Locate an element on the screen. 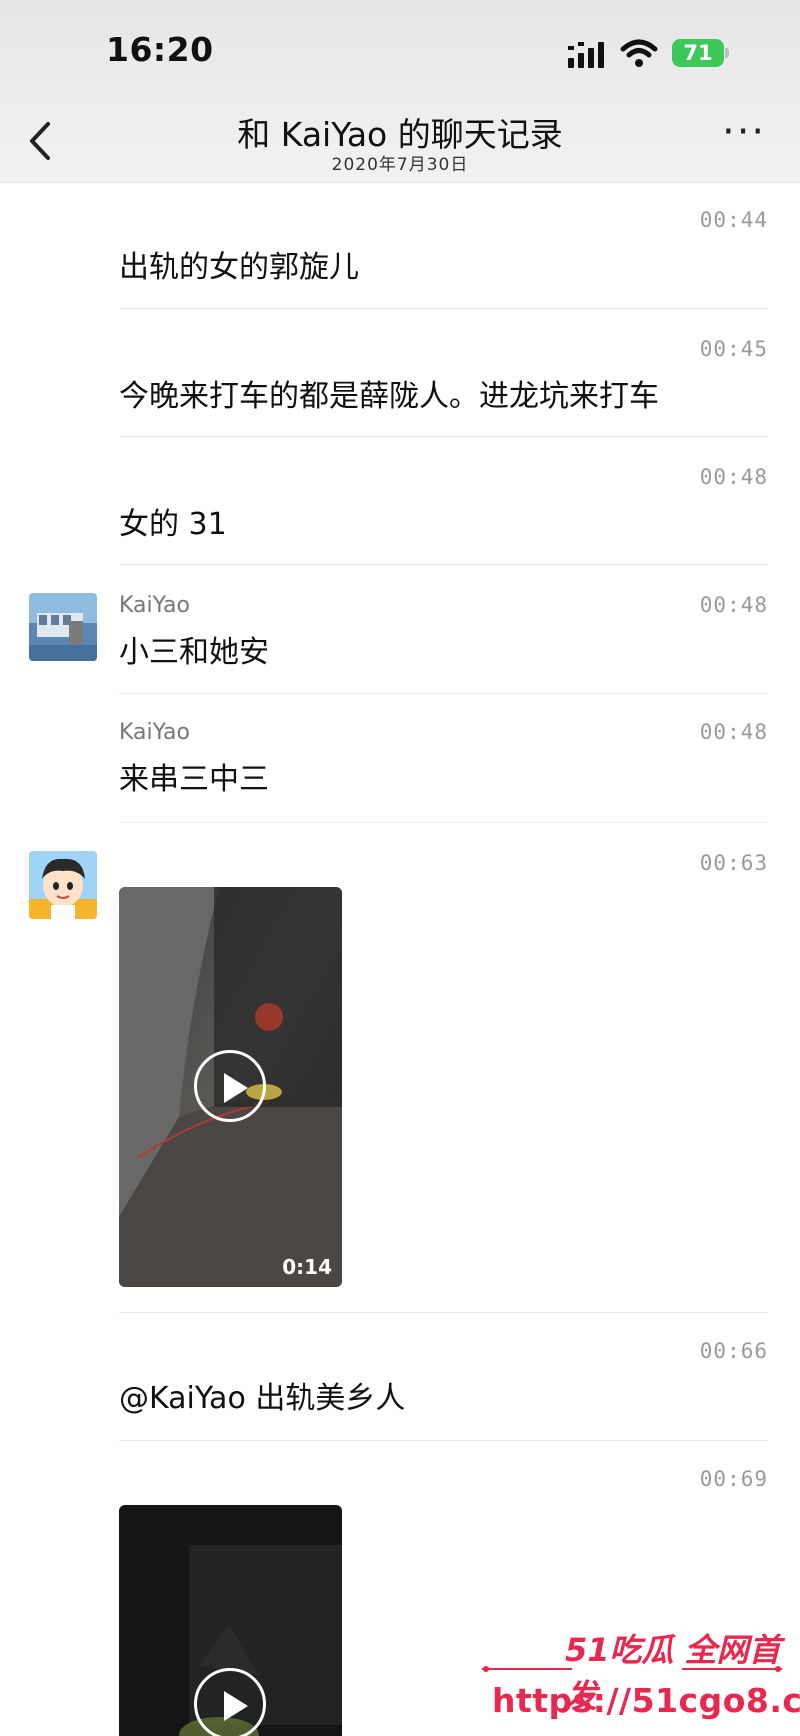 This screenshot has width=800, height=1736. avatar-photo-icon is located at coordinates (63, 627).